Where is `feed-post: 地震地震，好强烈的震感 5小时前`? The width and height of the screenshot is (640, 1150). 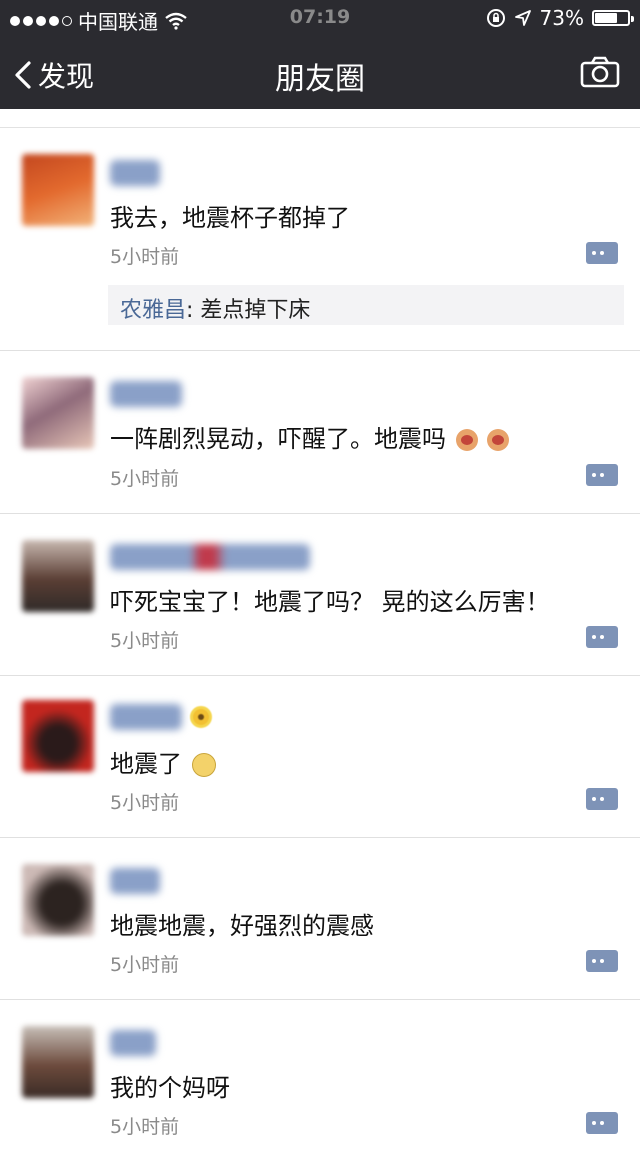 feed-post: 地震地震，好强烈的震感 5小时前 is located at coordinates (320, 919).